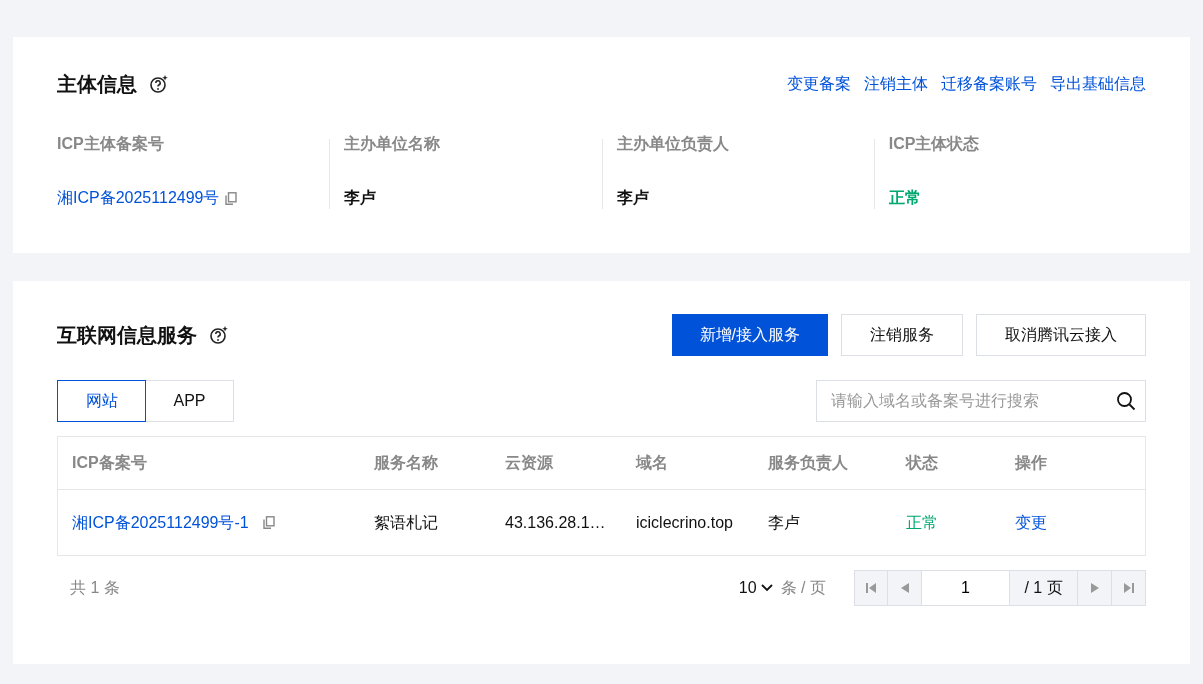 The height and width of the screenshot is (684, 1203). What do you see at coordinates (896, 84) in the screenshot?
I see `action-link: 注销主体` at bounding box center [896, 84].